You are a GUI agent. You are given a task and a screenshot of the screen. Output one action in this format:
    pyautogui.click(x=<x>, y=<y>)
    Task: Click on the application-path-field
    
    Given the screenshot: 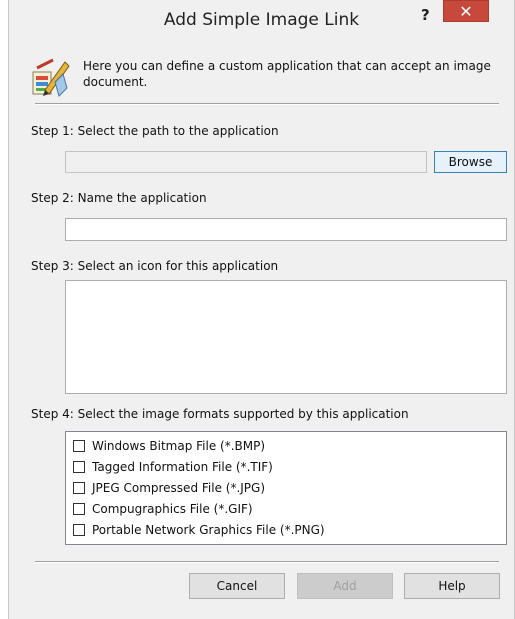 What is the action you would take?
    pyautogui.click(x=246, y=162)
    